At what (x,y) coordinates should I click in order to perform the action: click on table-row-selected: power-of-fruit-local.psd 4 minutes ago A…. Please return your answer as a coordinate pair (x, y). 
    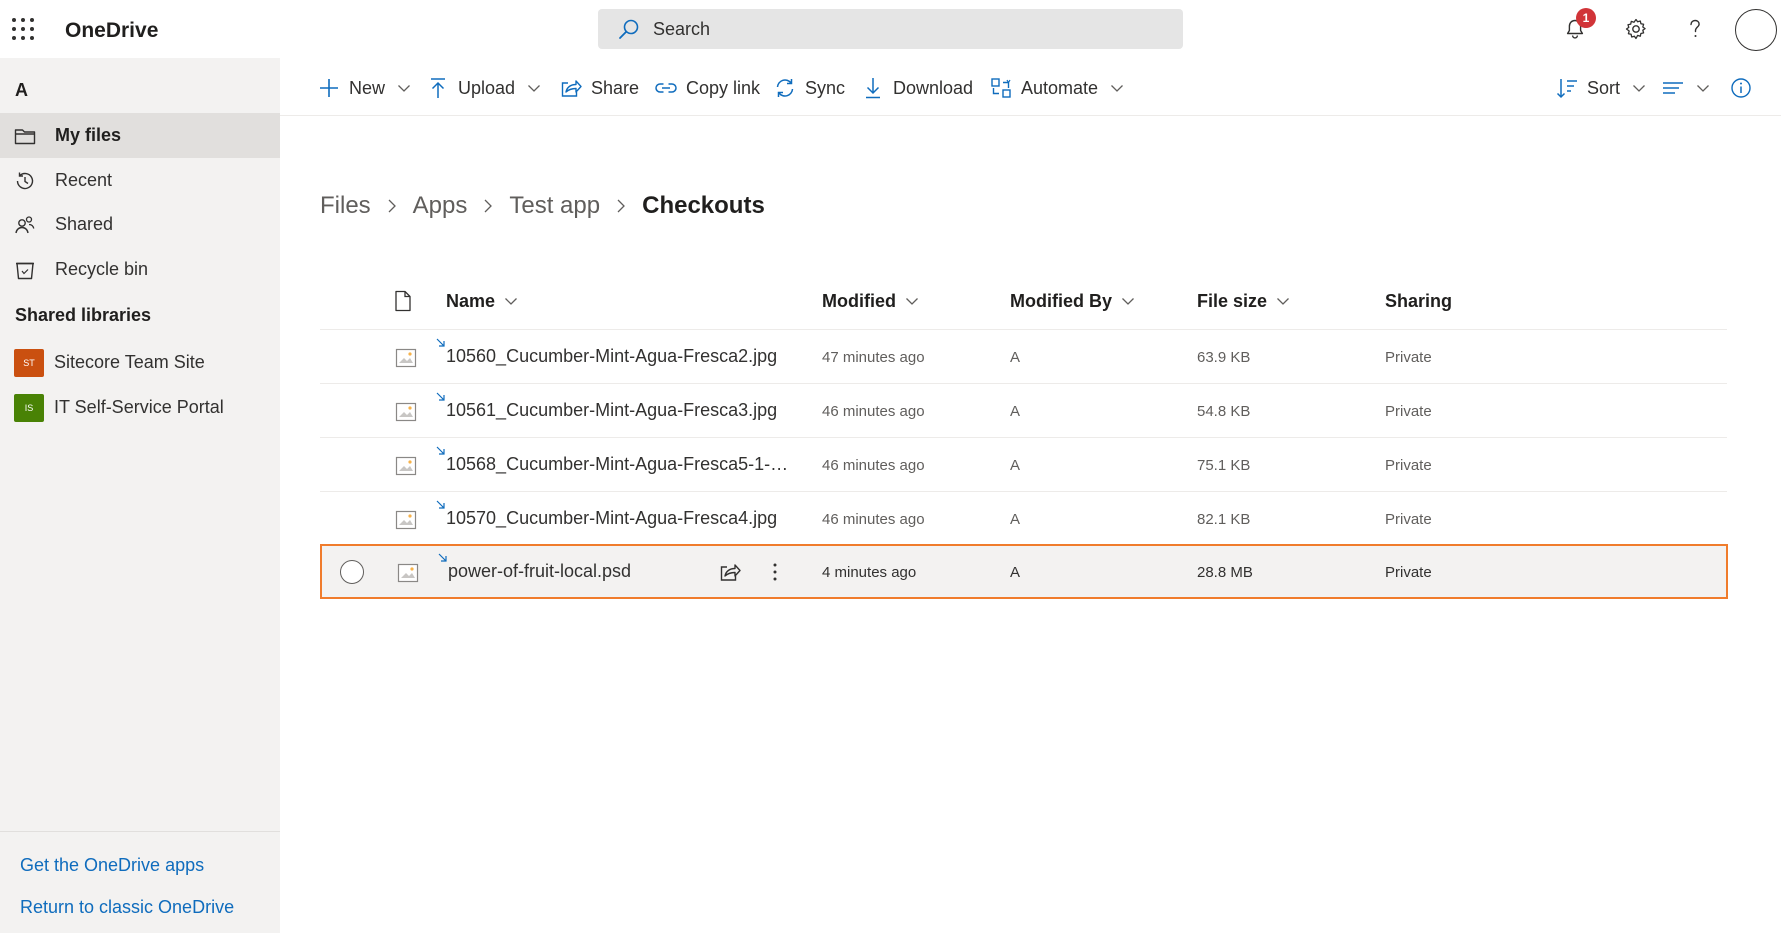
    Looking at the image, I should click on (1024, 571).